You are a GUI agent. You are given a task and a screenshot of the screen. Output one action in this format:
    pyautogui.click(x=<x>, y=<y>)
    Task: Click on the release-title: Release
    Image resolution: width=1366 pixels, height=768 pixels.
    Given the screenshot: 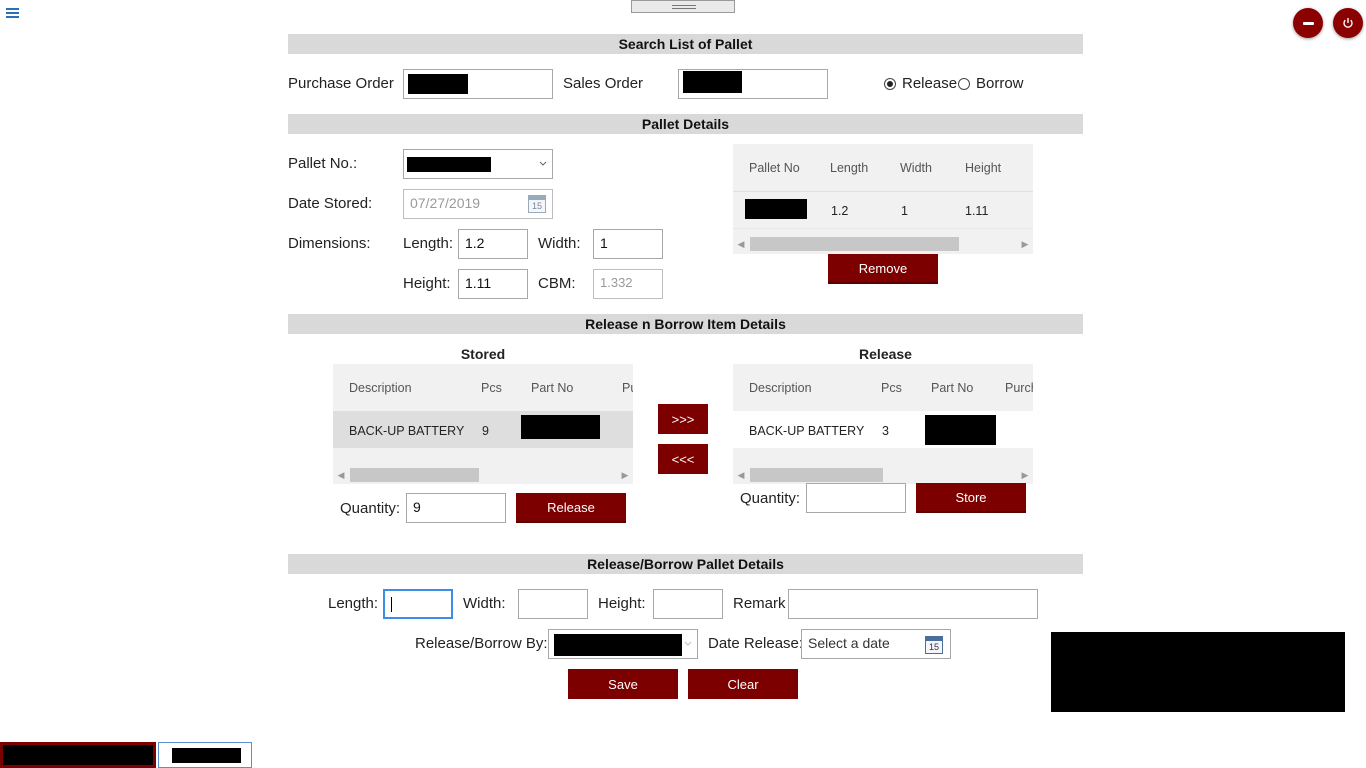 What is the action you would take?
    pyautogui.click(x=885, y=354)
    